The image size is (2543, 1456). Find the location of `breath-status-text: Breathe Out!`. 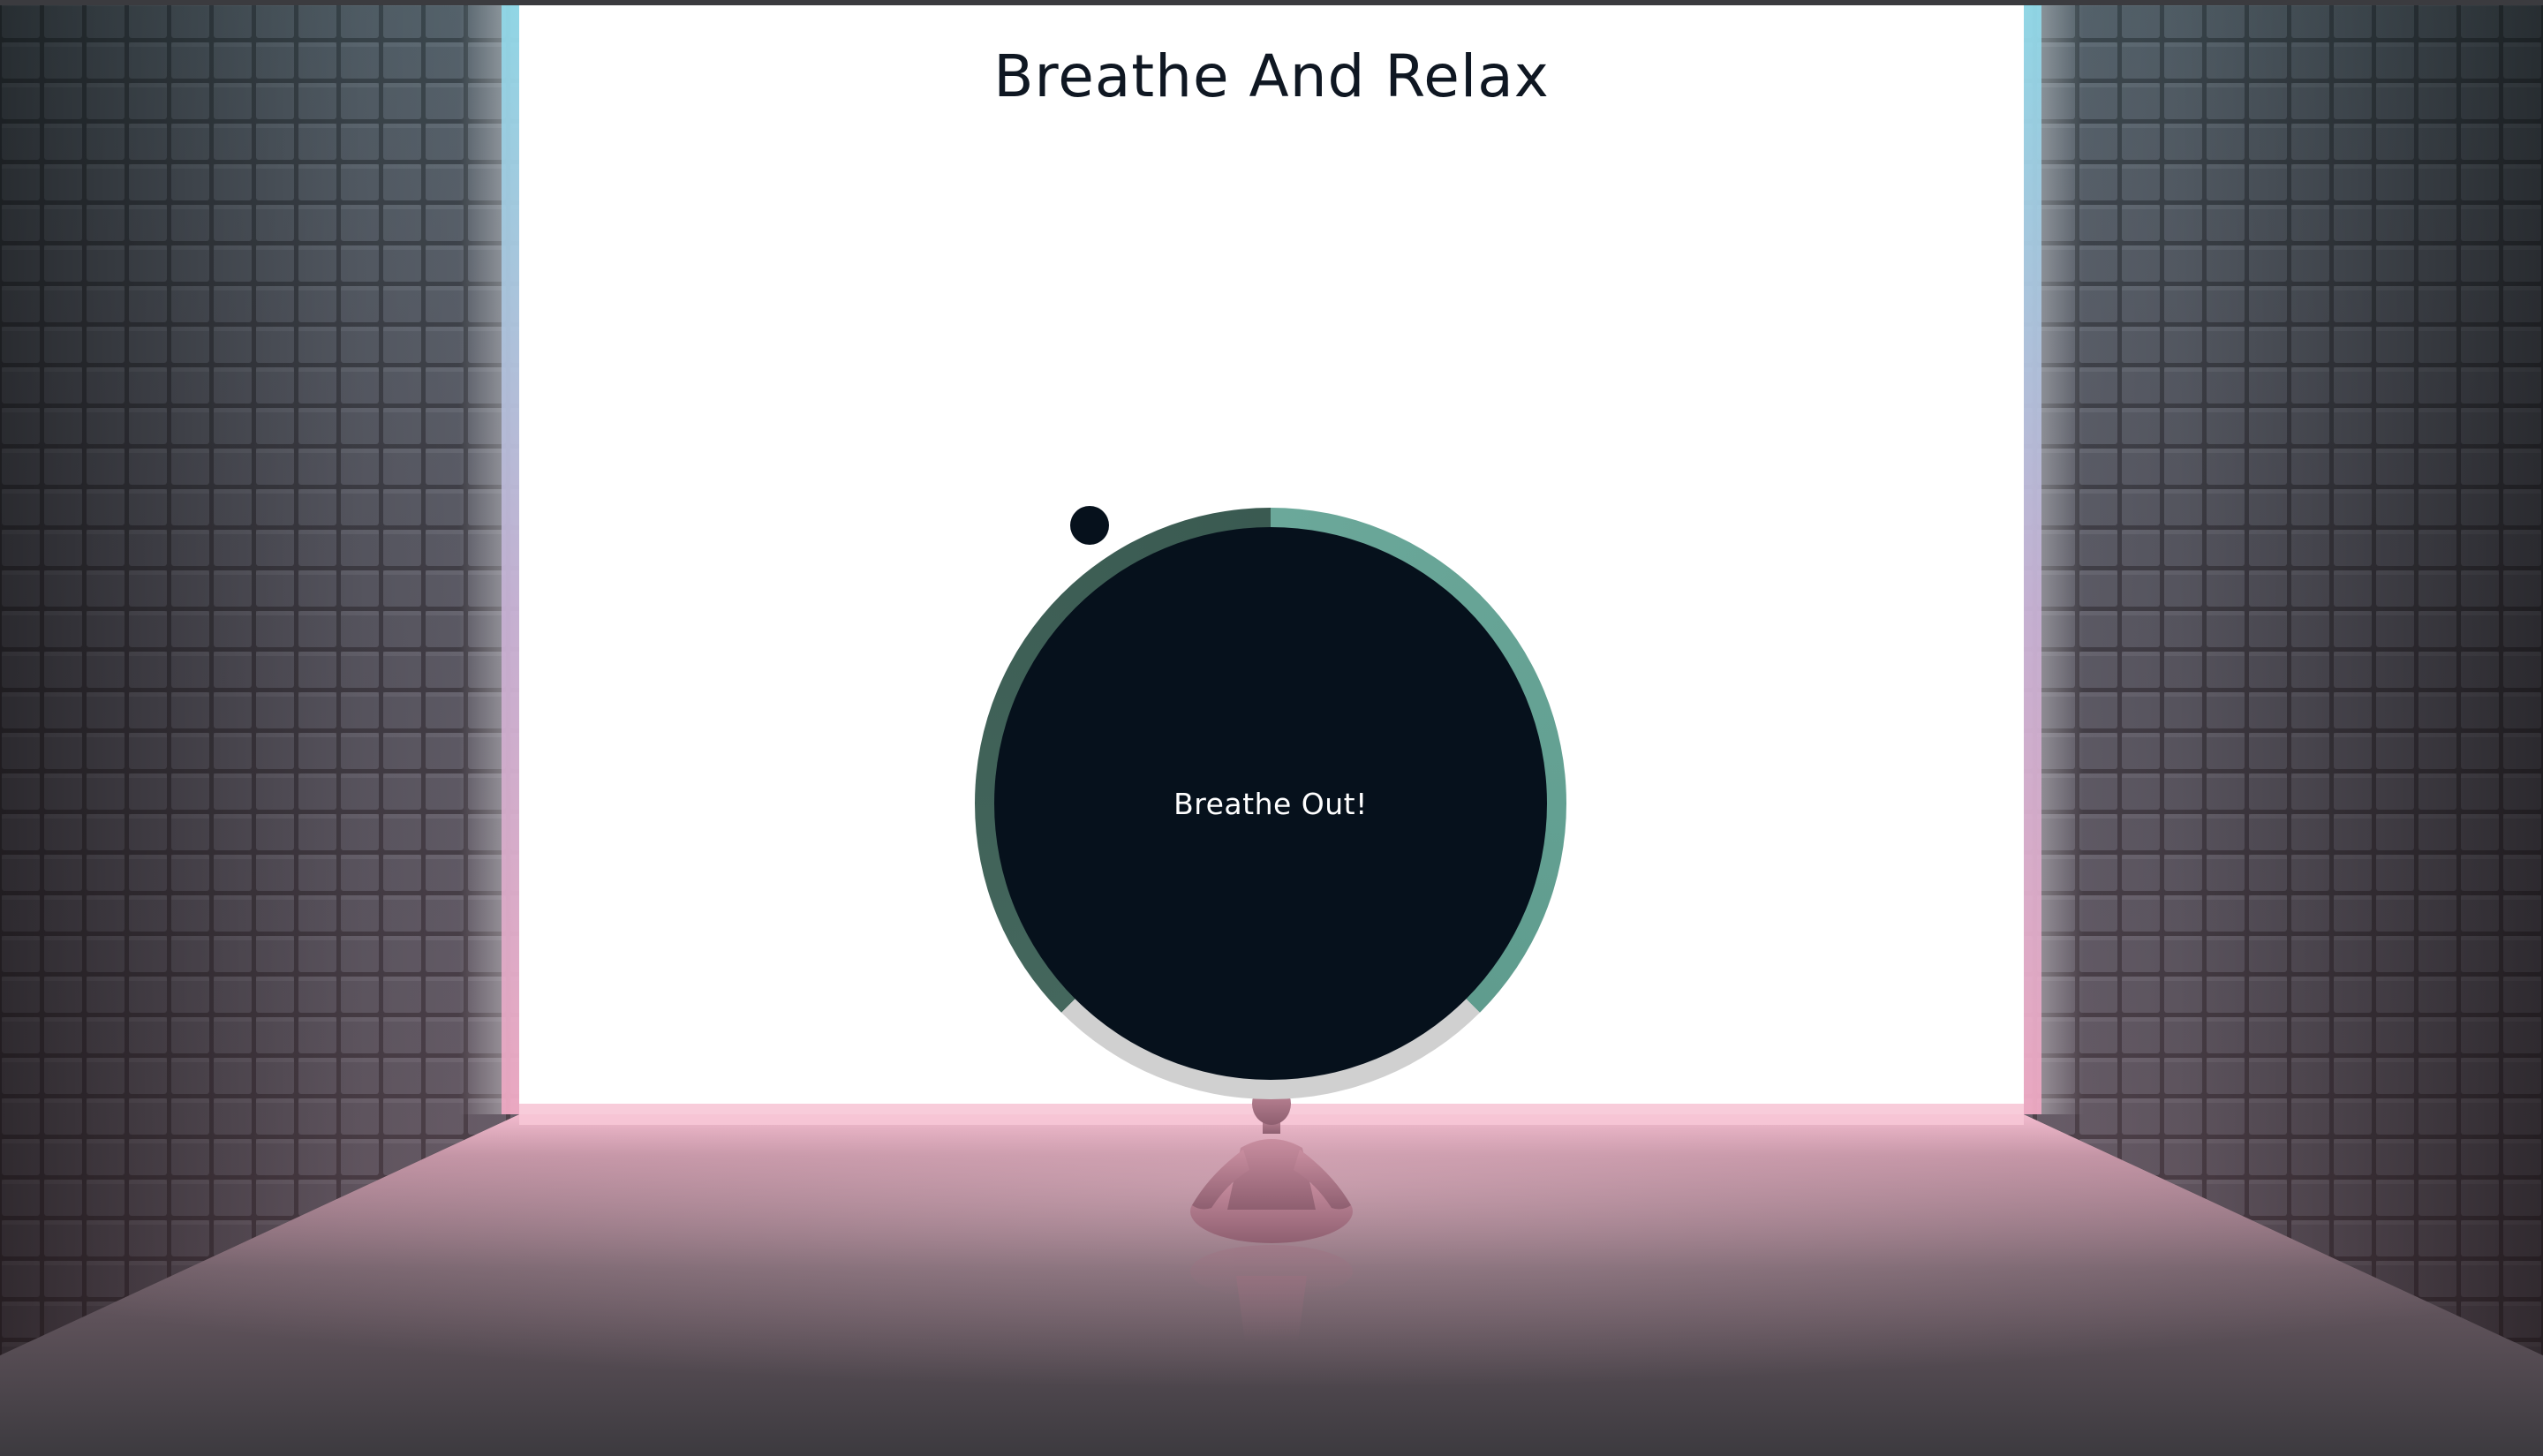

breath-status-text: Breathe Out! is located at coordinates (1270, 803).